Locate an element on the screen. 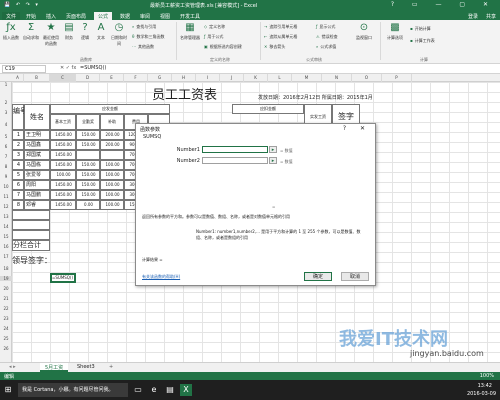 The height and width of the screenshot is (400, 500). sheet-tab-may-salary: 5月工资 is located at coordinates (54, 367).